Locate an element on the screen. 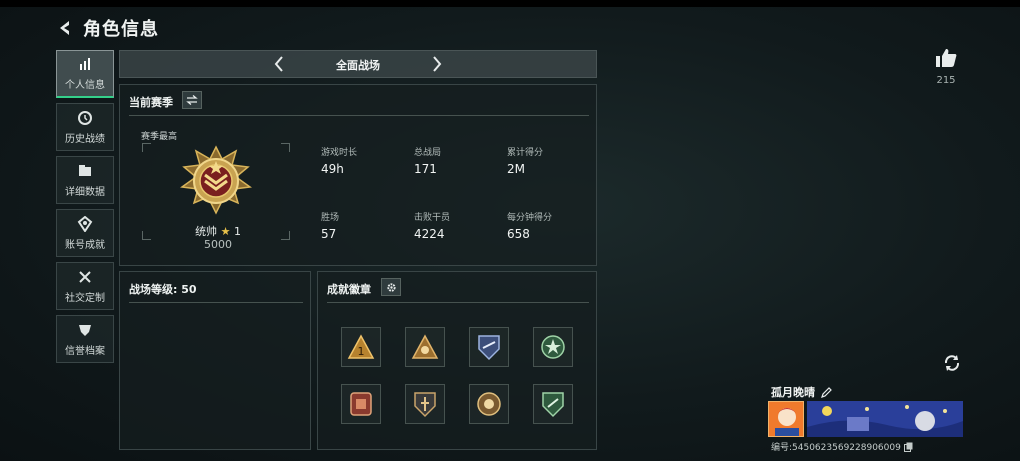 This screenshot has height=461, width=1020. profile-banner is located at coordinates (885, 419).